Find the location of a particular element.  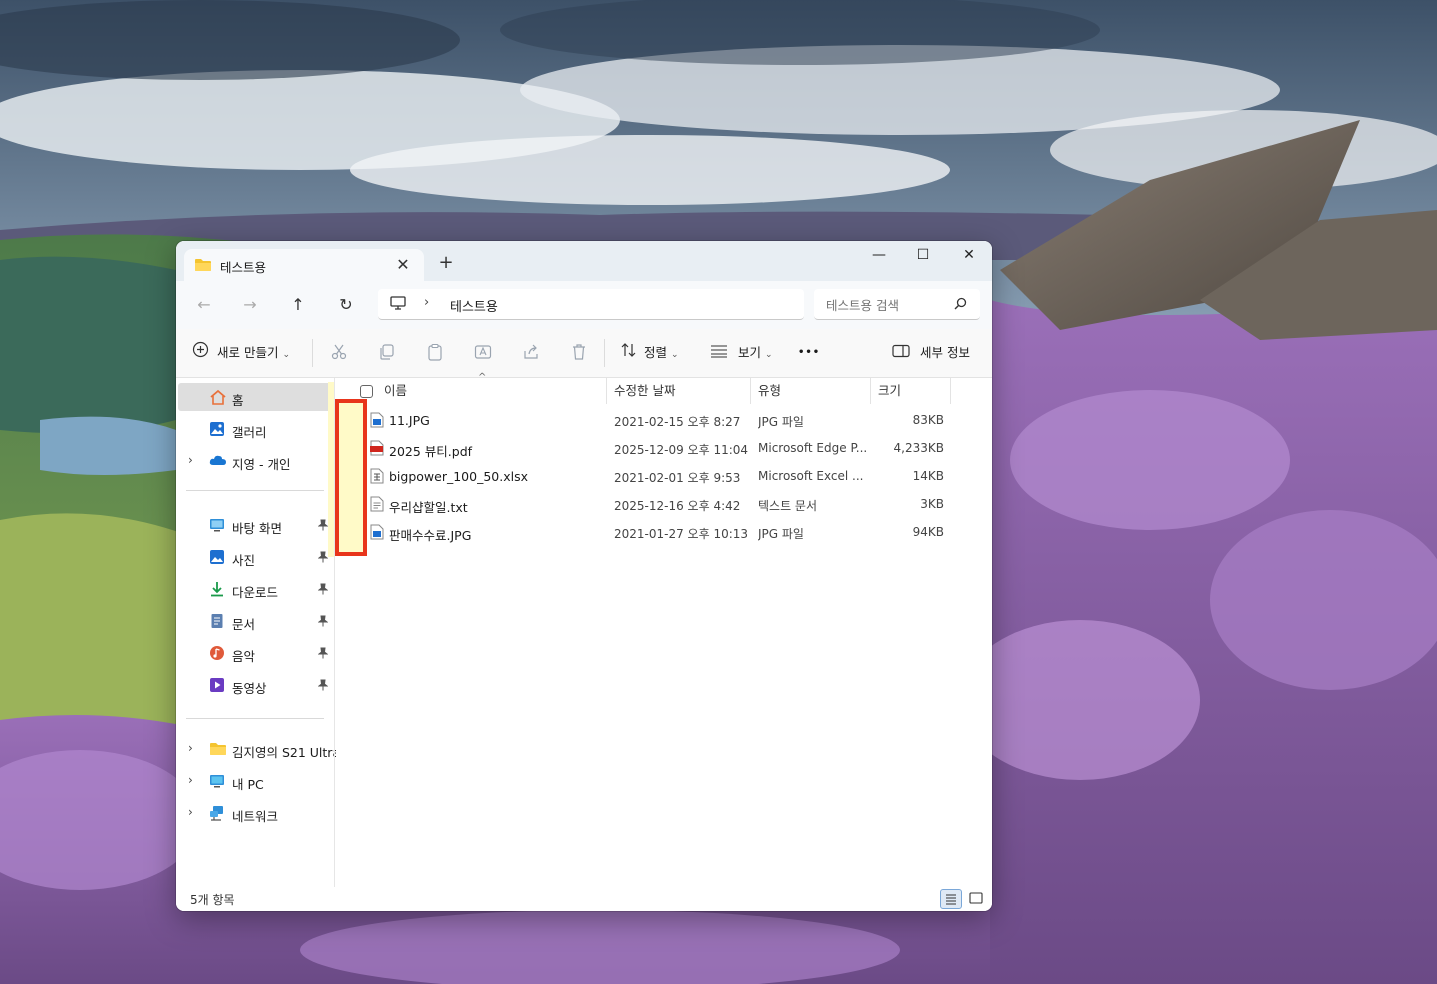

sidebar-item-pictures: 사진 is located at coordinates (254, 557).